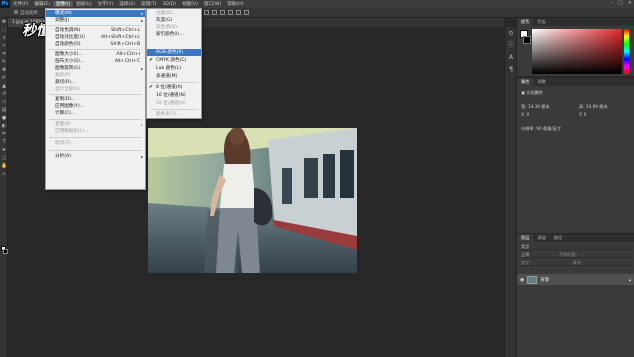 The image size is (634, 357). I want to click on menu-view: 视图(V), so click(190, 4).